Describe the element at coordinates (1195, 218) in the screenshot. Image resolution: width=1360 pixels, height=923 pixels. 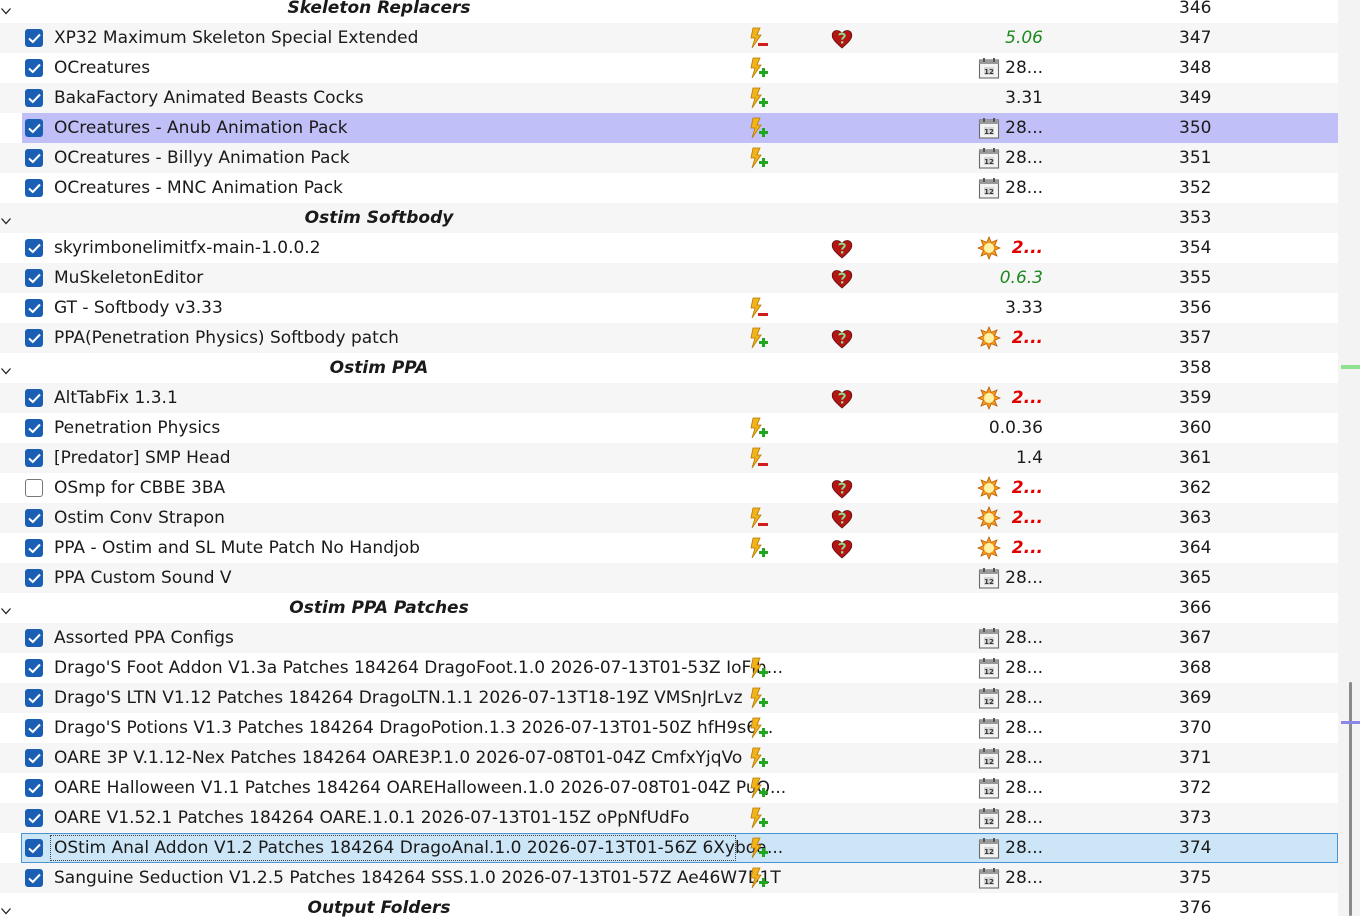
I see `mod-priority: 353` at that location.